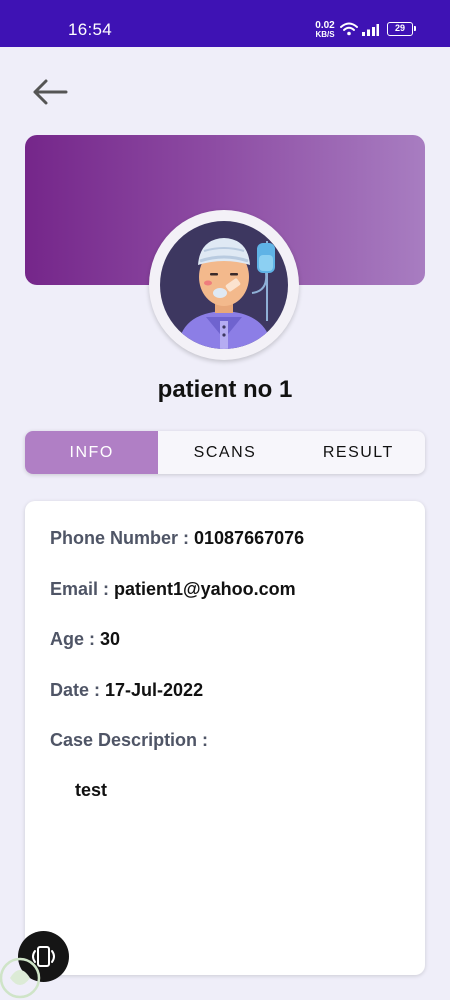 The width and height of the screenshot is (450, 1000). I want to click on date-label: Date :, so click(78, 690).